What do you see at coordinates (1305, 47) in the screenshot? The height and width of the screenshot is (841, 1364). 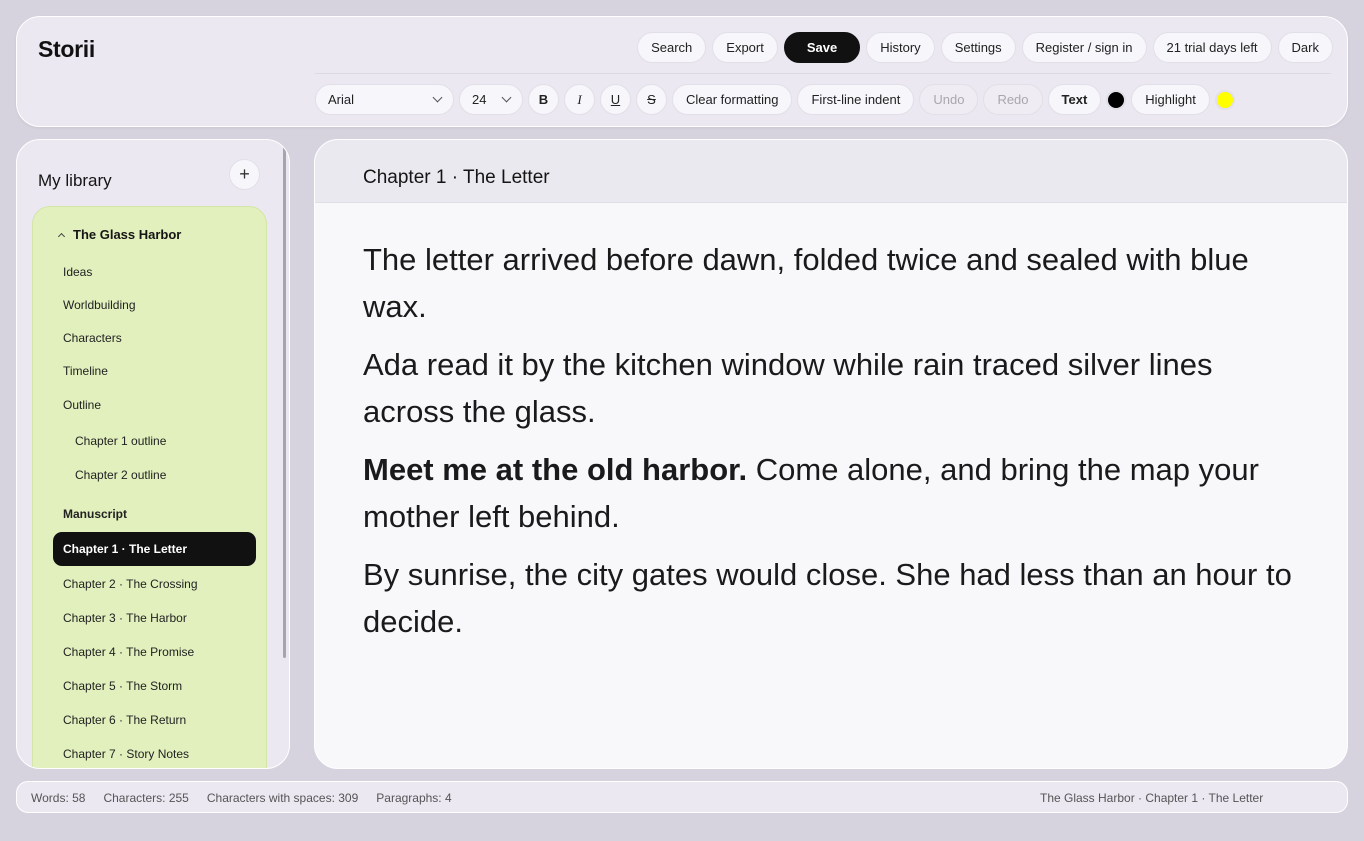 I see `dark-mode-button: Dark` at bounding box center [1305, 47].